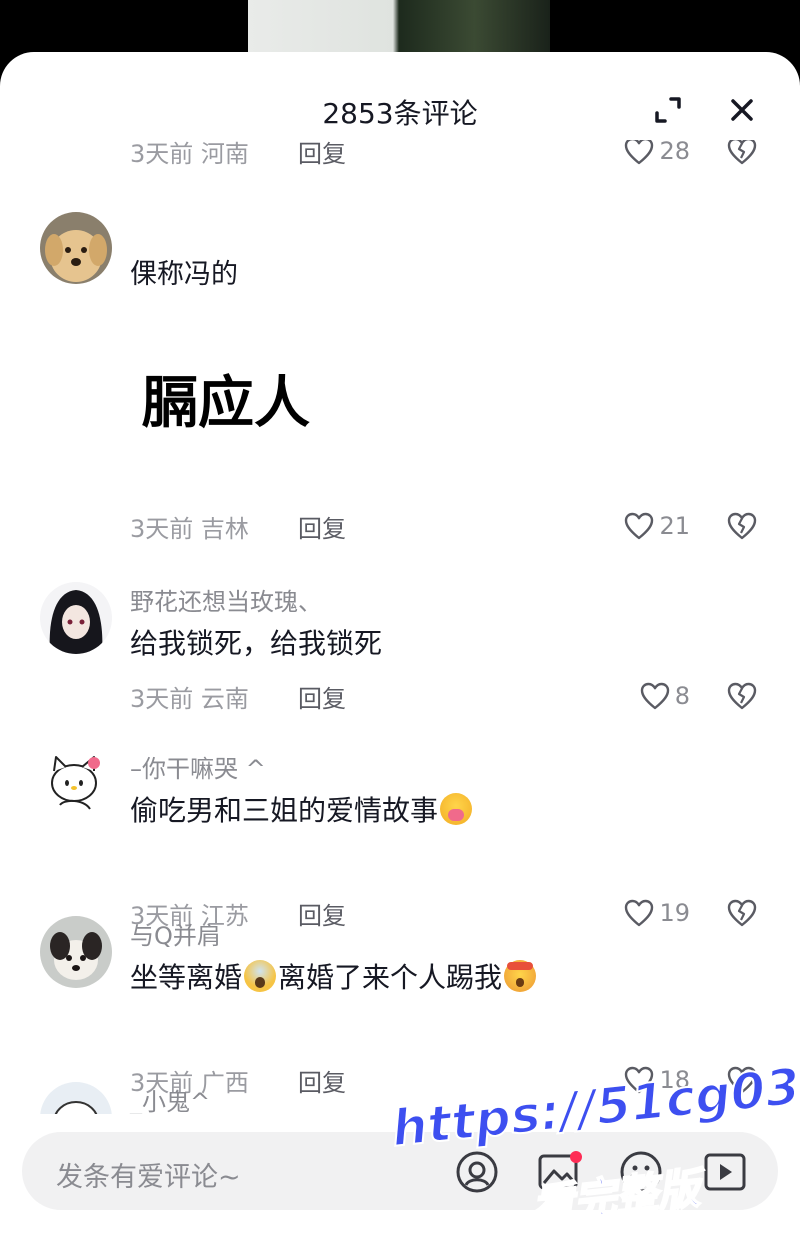 The width and height of the screenshot is (800, 1245). What do you see at coordinates (682, 696) in the screenshot?
I see `like-count: 8` at bounding box center [682, 696].